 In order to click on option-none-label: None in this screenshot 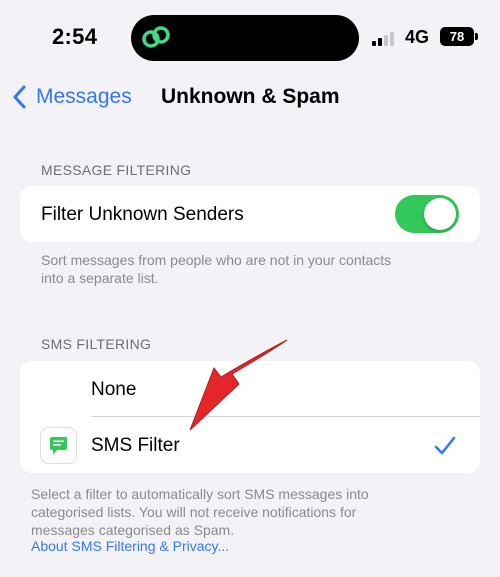, I will do `click(114, 389)`.